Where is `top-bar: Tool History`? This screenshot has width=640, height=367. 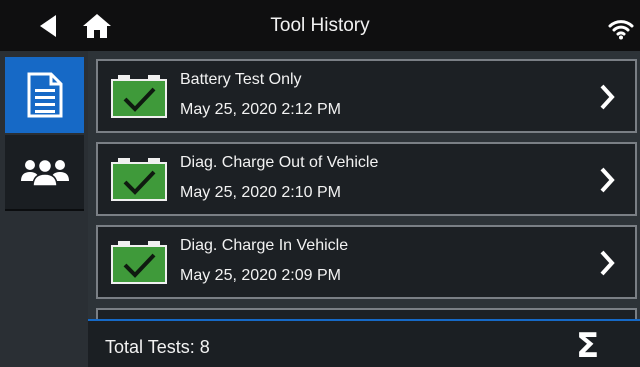 top-bar: Tool History is located at coordinates (320, 25).